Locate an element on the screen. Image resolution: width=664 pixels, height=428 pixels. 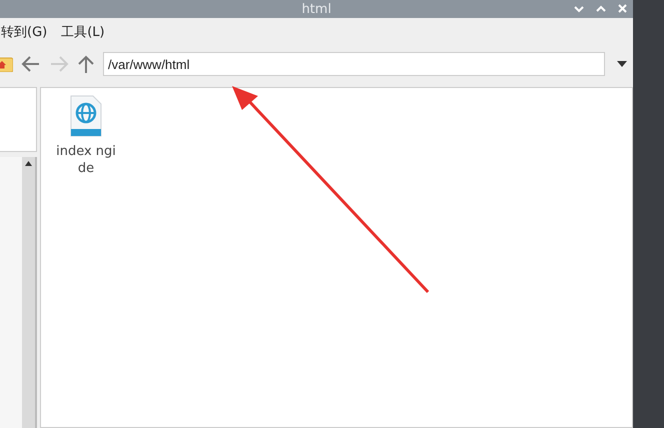
menu-item: 转到(G) is located at coordinates (24, 32).